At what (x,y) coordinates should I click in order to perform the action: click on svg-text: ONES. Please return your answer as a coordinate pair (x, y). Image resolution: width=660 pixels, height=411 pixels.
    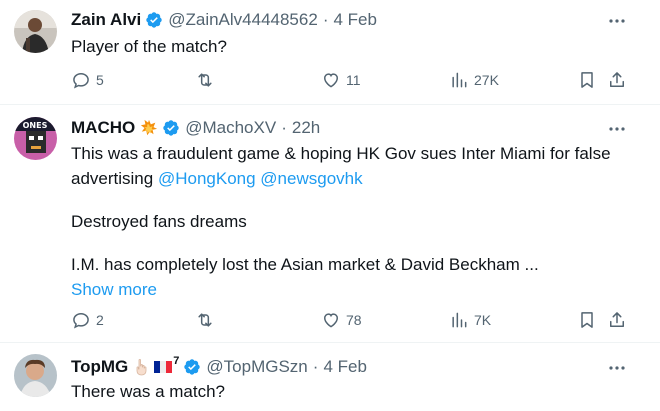
    Looking at the image, I should click on (35, 125).